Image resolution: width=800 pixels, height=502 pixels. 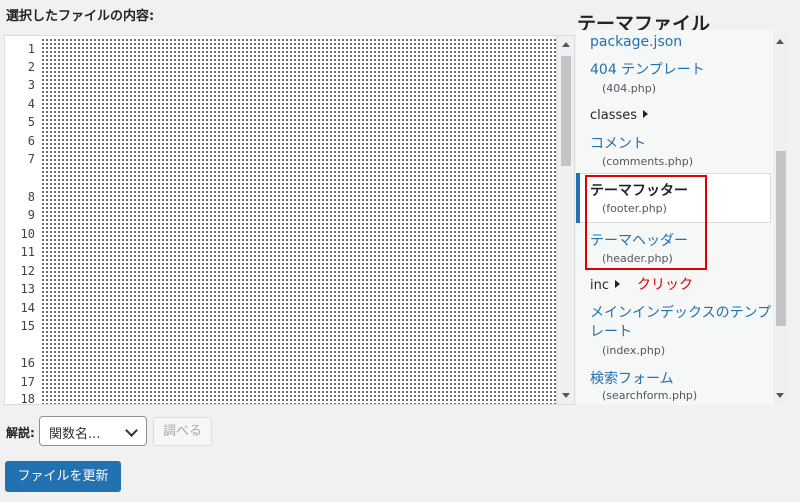 I want to click on file-searchform: 検索フォーム, so click(x=632, y=378).